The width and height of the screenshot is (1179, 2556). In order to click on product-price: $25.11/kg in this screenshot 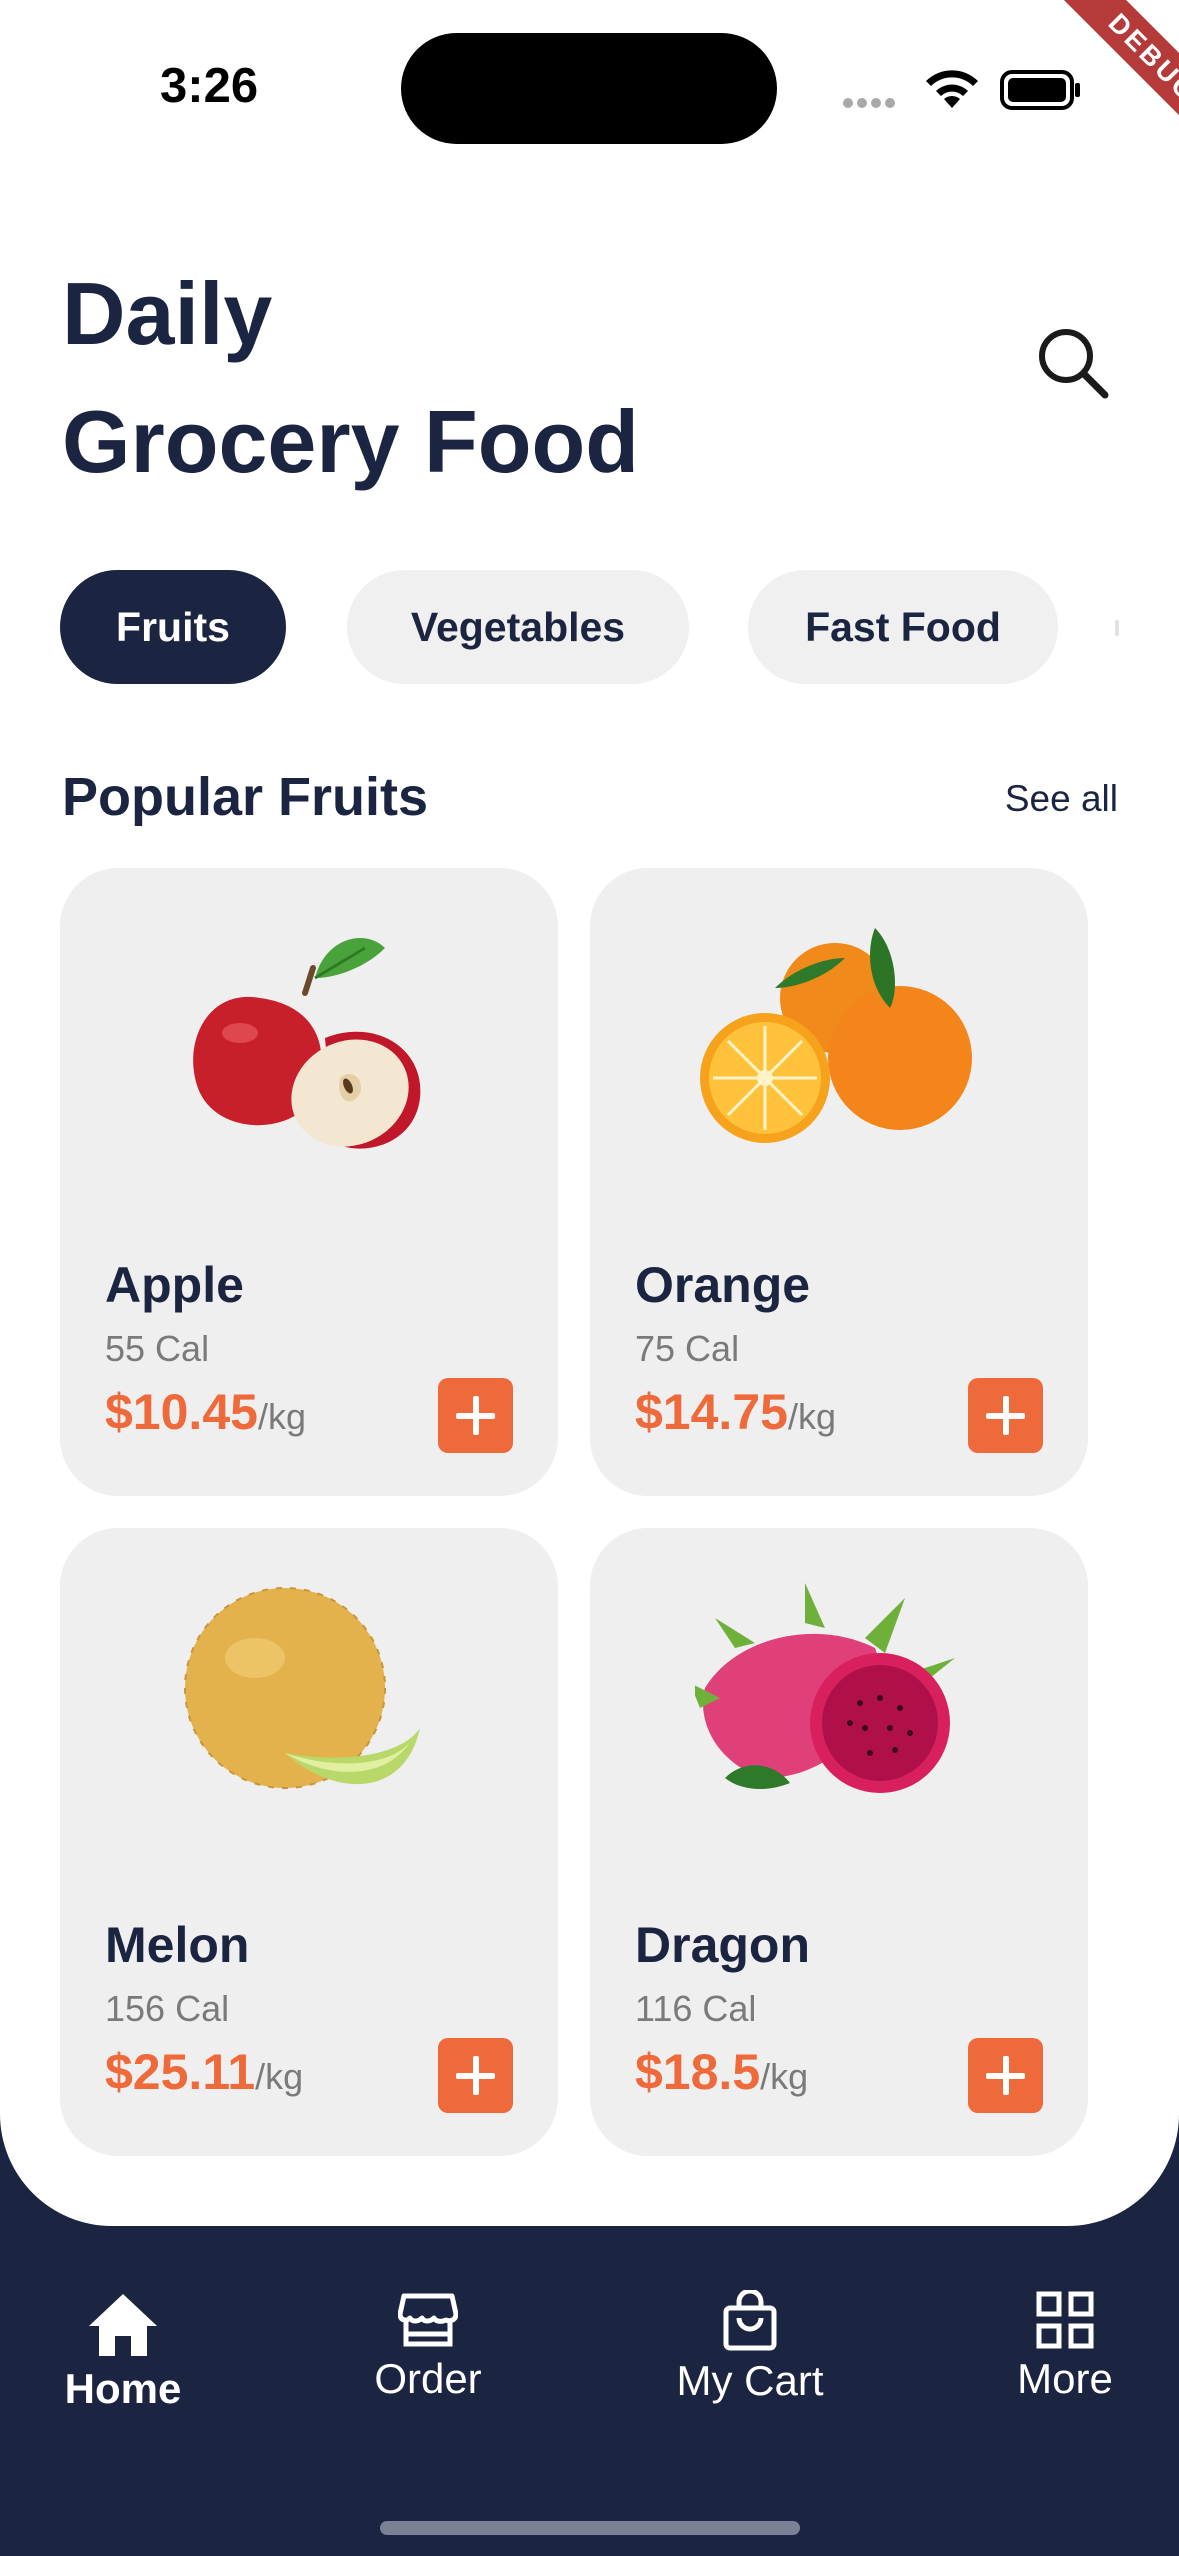, I will do `click(204, 2072)`.